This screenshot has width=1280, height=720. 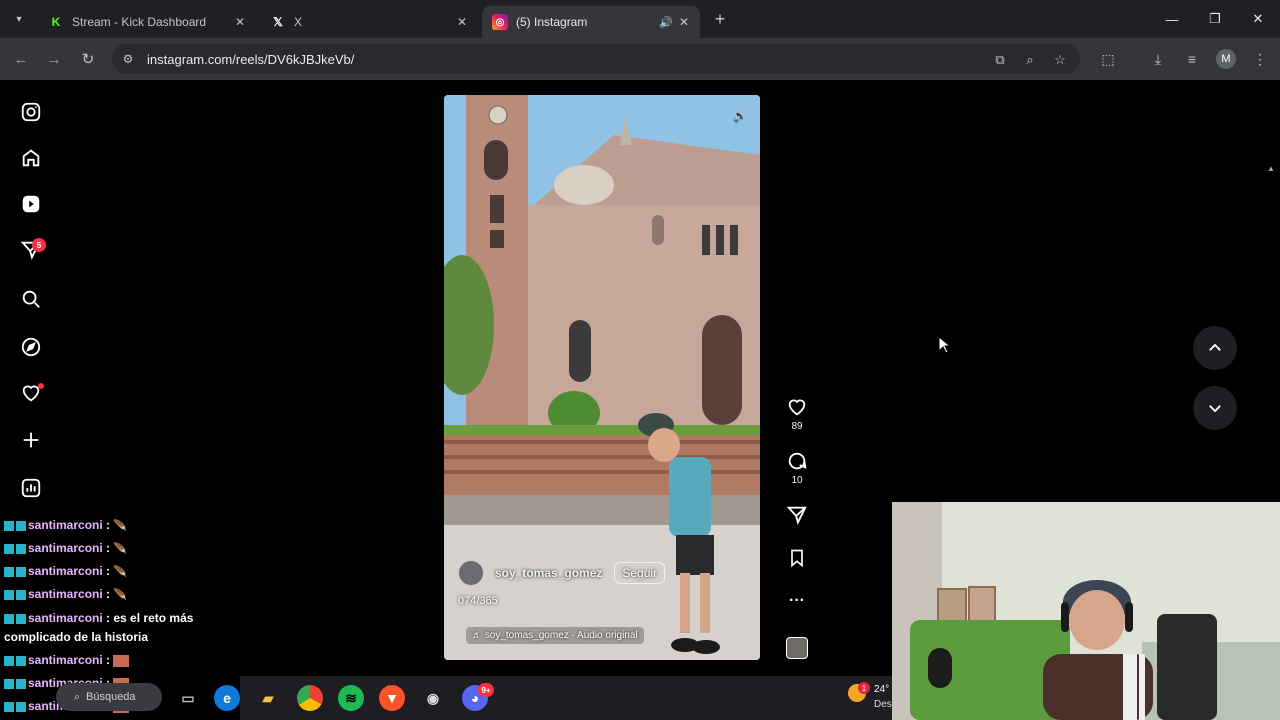 What do you see at coordinates (478, 601) in the screenshot?
I see `reel-caption: 074/365` at bounding box center [478, 601].